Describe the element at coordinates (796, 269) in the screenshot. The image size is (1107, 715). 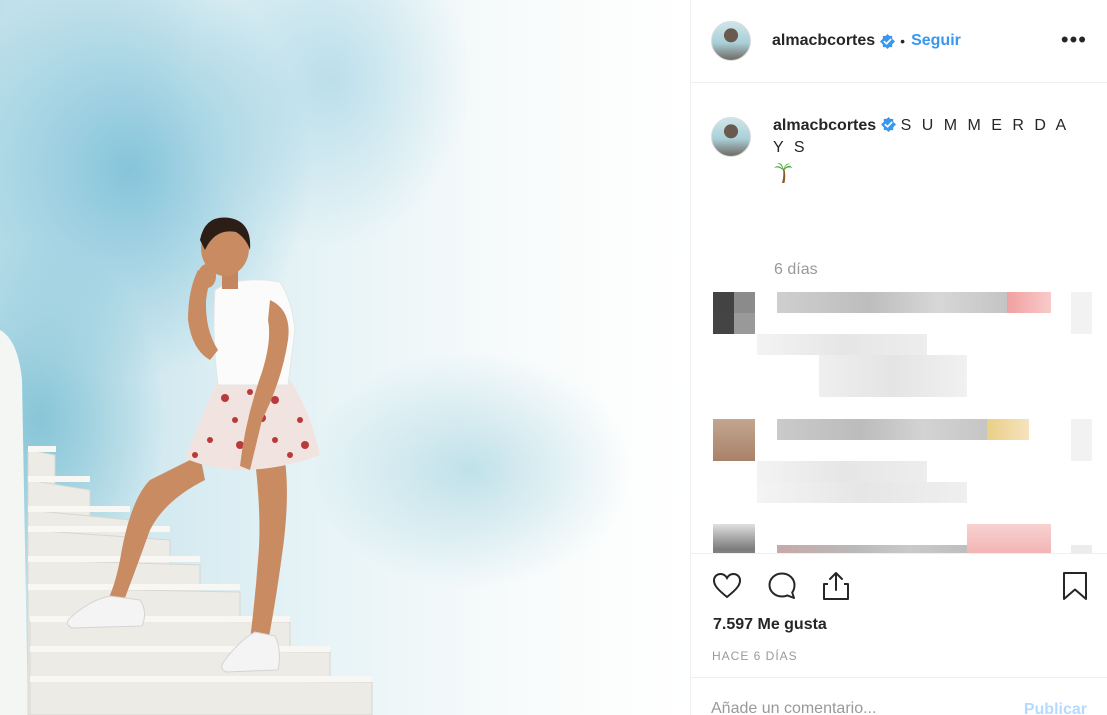
I see `caption-timestamp: 6 días` at that location.